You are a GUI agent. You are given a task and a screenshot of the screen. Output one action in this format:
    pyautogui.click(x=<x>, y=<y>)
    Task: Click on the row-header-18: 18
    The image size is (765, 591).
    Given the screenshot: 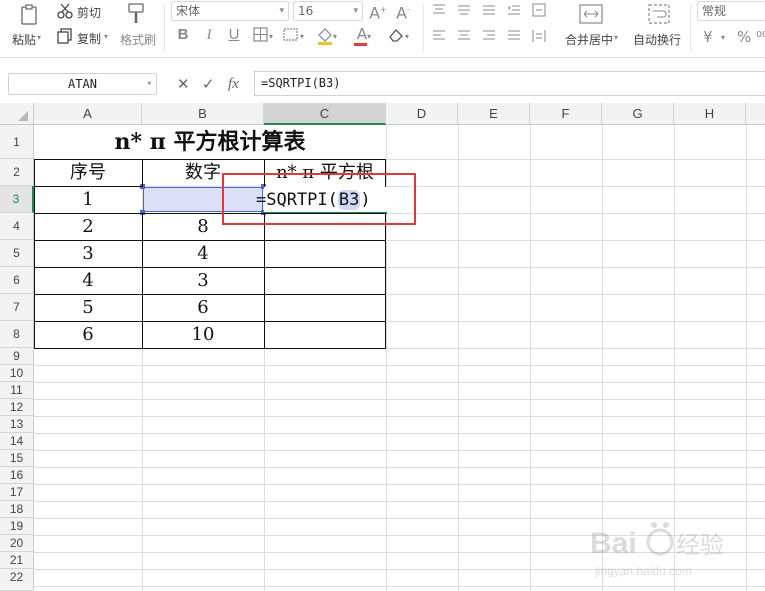 What is the action you would take?
    pyautogui.click(x=17, y=509)
    